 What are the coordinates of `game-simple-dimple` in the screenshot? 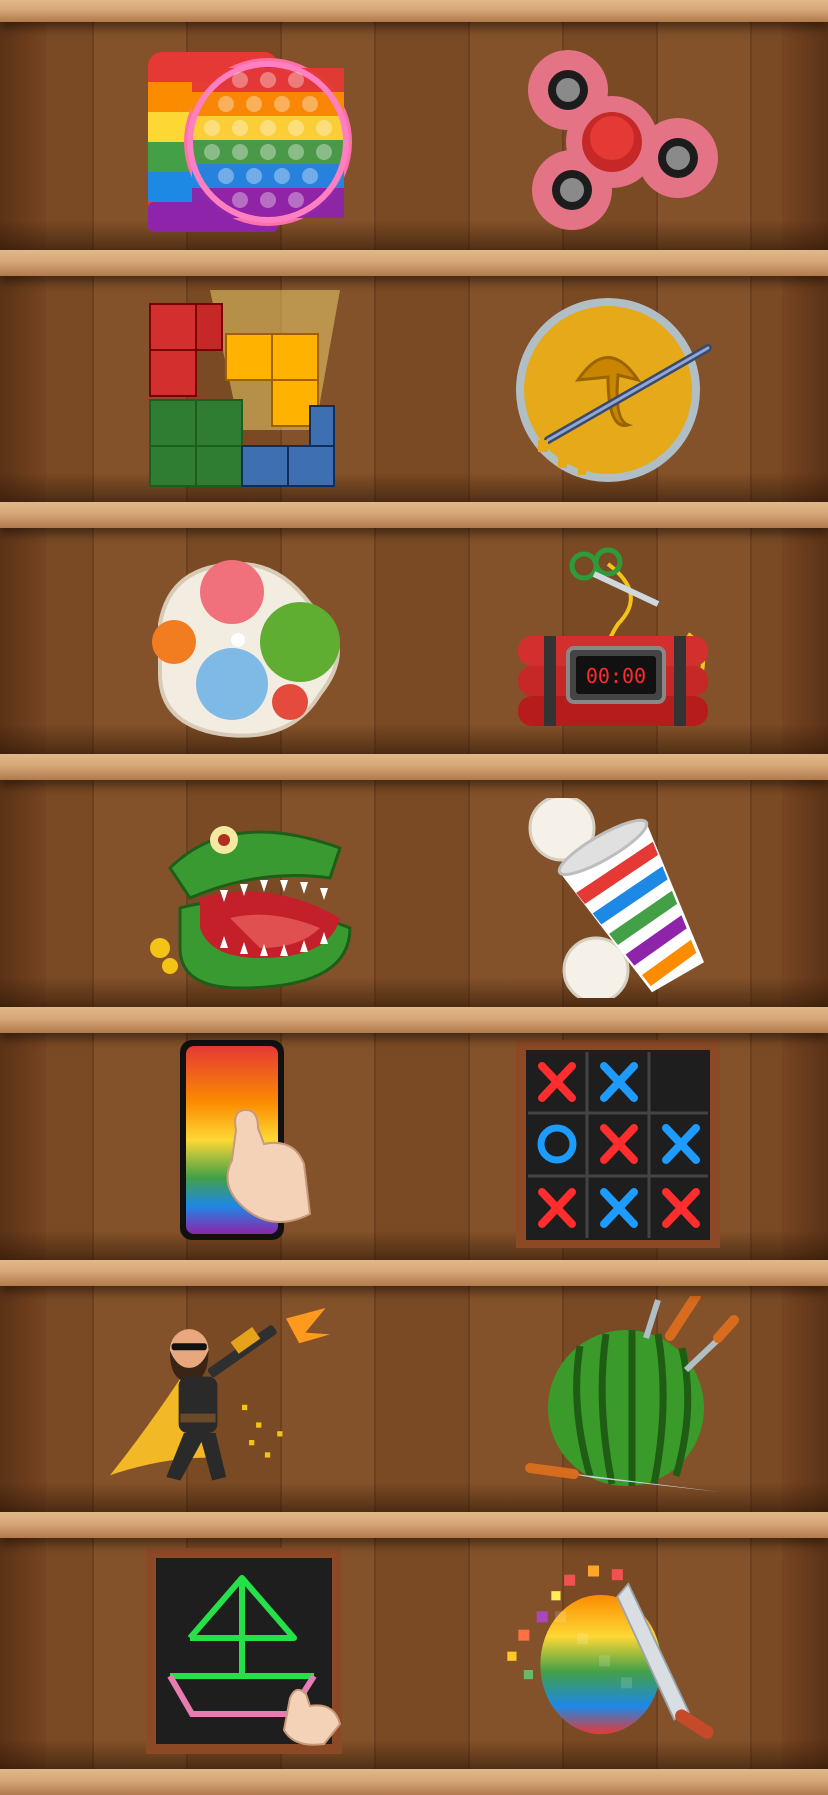 It's located at (250, 644).